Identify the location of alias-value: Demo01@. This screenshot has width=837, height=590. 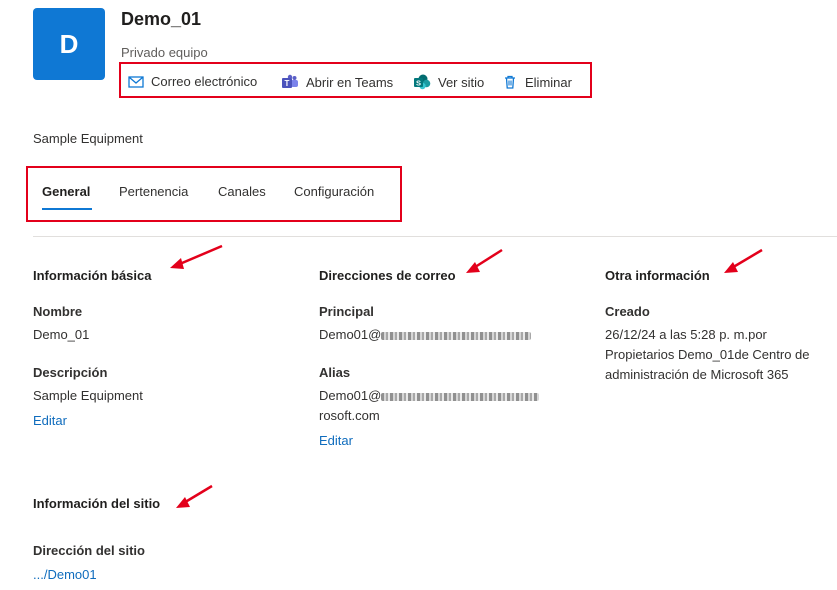
(429, 396).